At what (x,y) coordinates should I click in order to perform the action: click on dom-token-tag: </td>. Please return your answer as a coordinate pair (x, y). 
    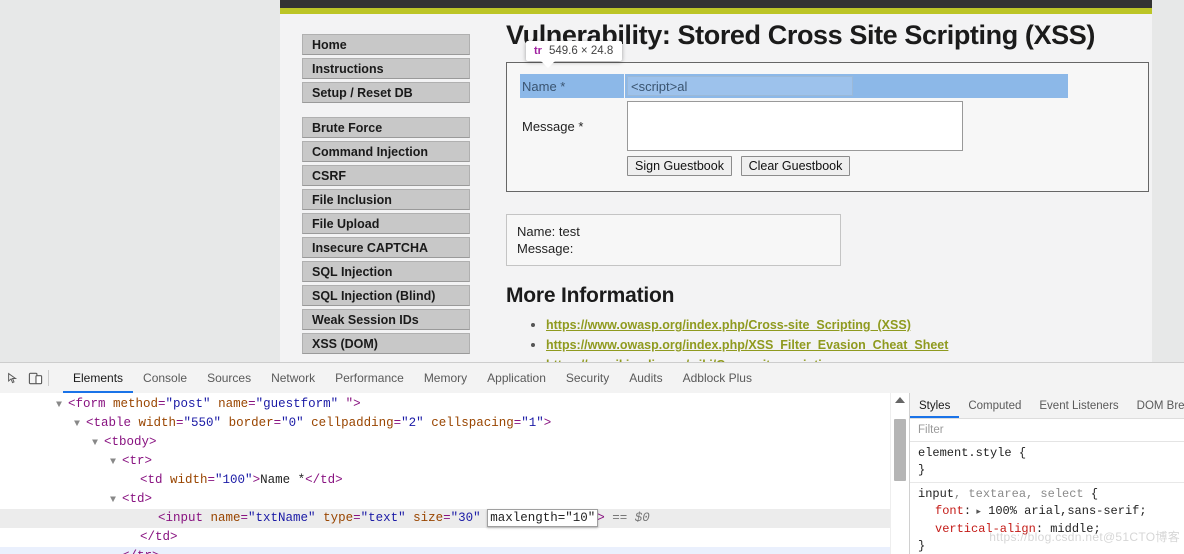
    Looking at the image, I should click on (324, 480).